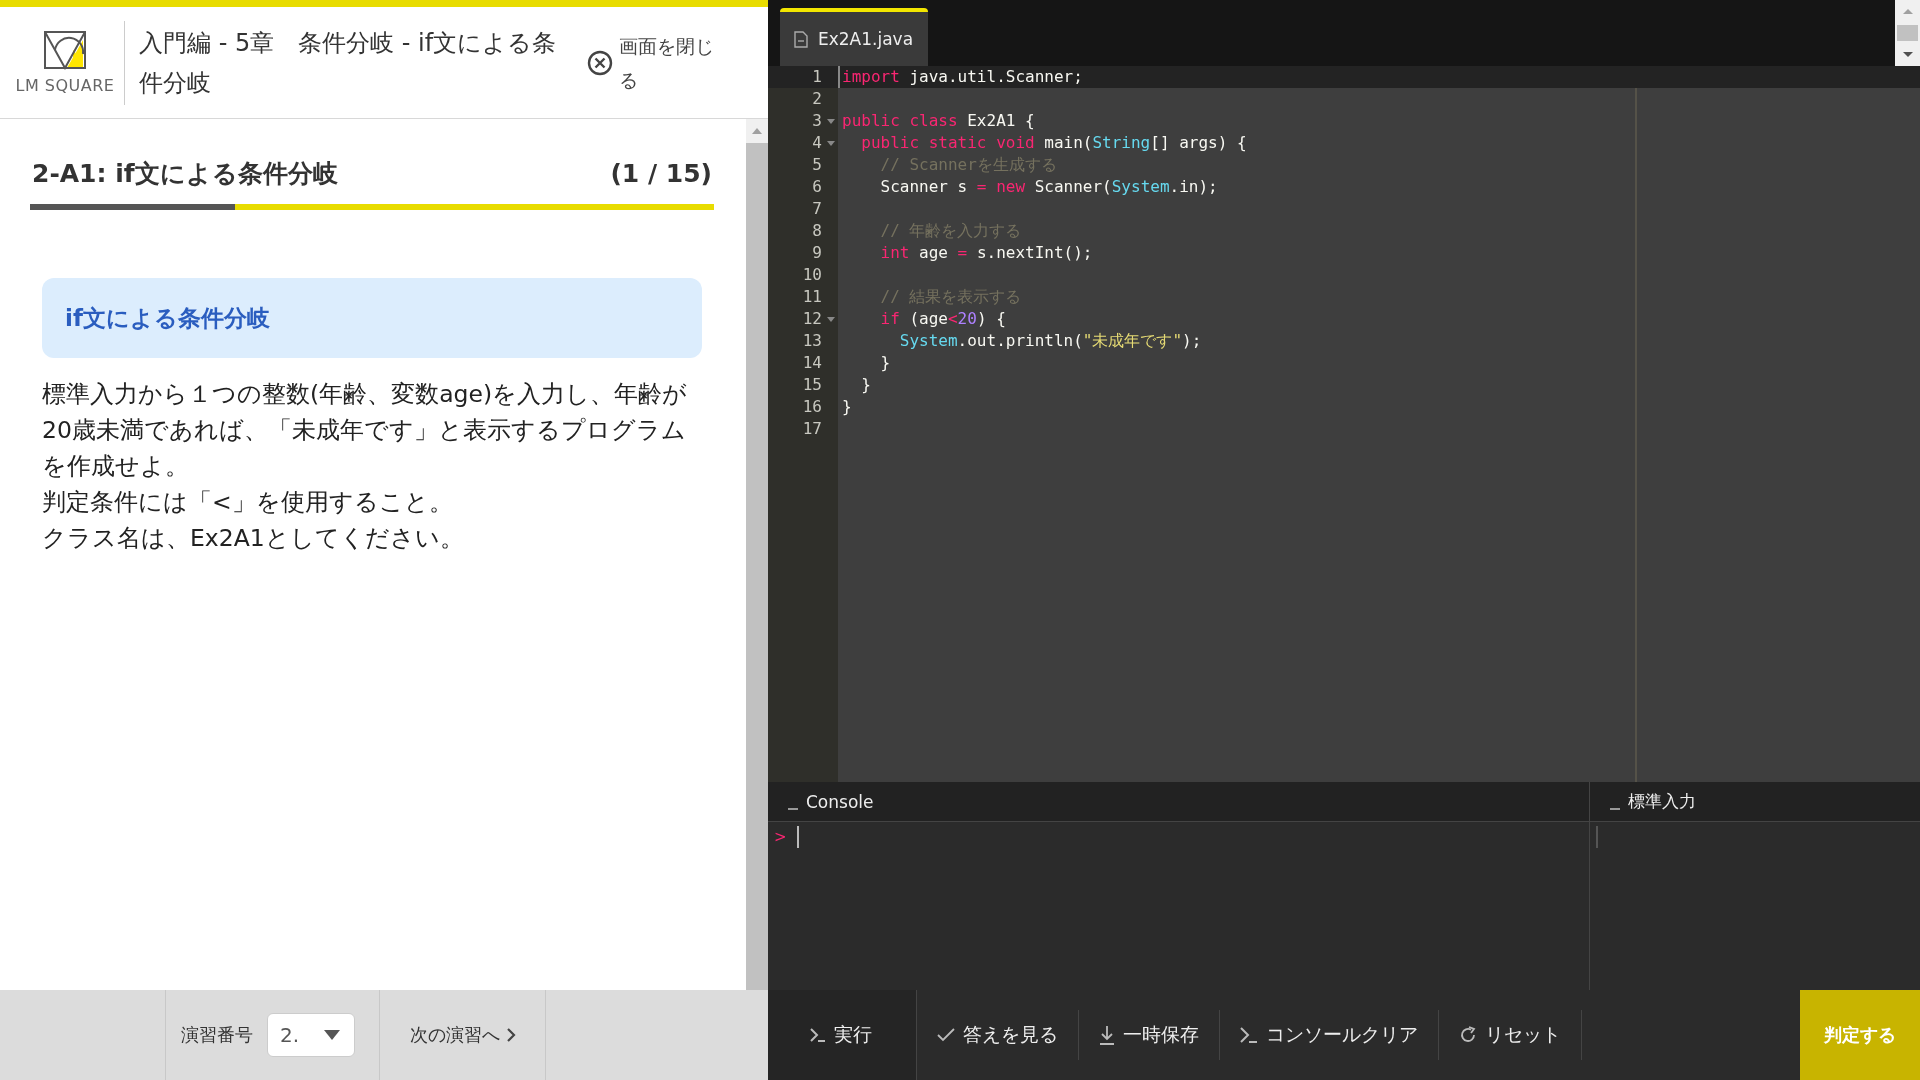 The image size is (1920, 1080). I want to click on caret-icon, so click(332, 1035).